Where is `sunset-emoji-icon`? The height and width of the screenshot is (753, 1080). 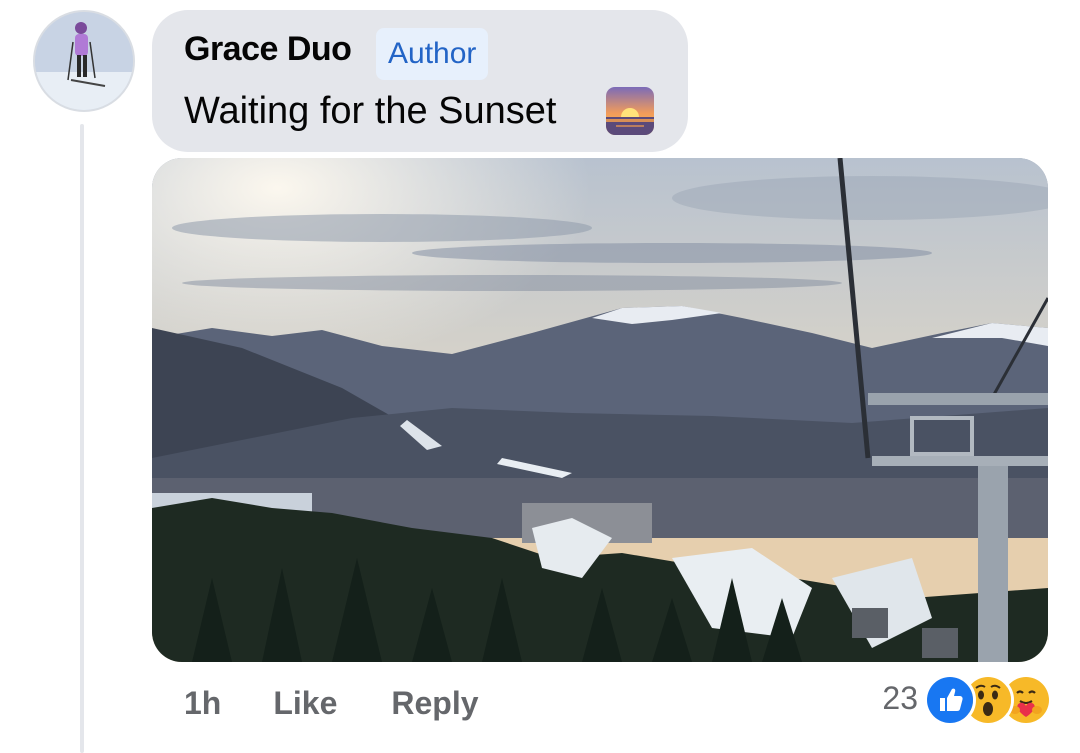
sunset-emoji-icon is located at coordinates (630, 111).